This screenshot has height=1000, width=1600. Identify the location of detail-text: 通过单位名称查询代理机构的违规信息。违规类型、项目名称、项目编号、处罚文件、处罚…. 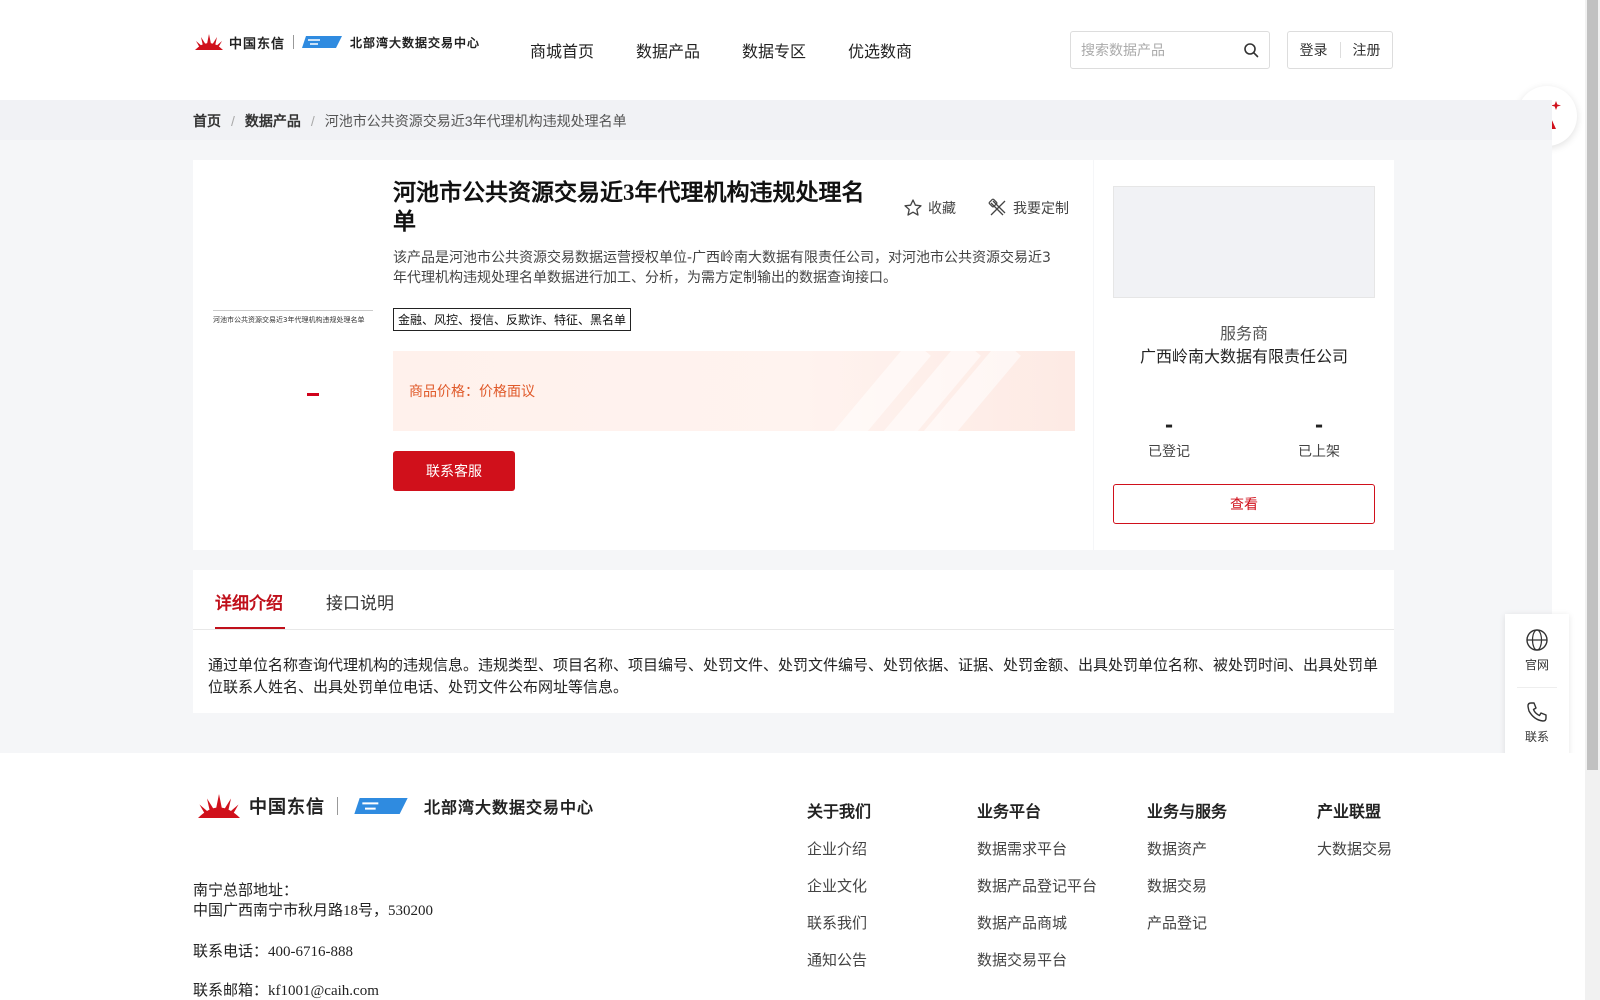
(793, 676).